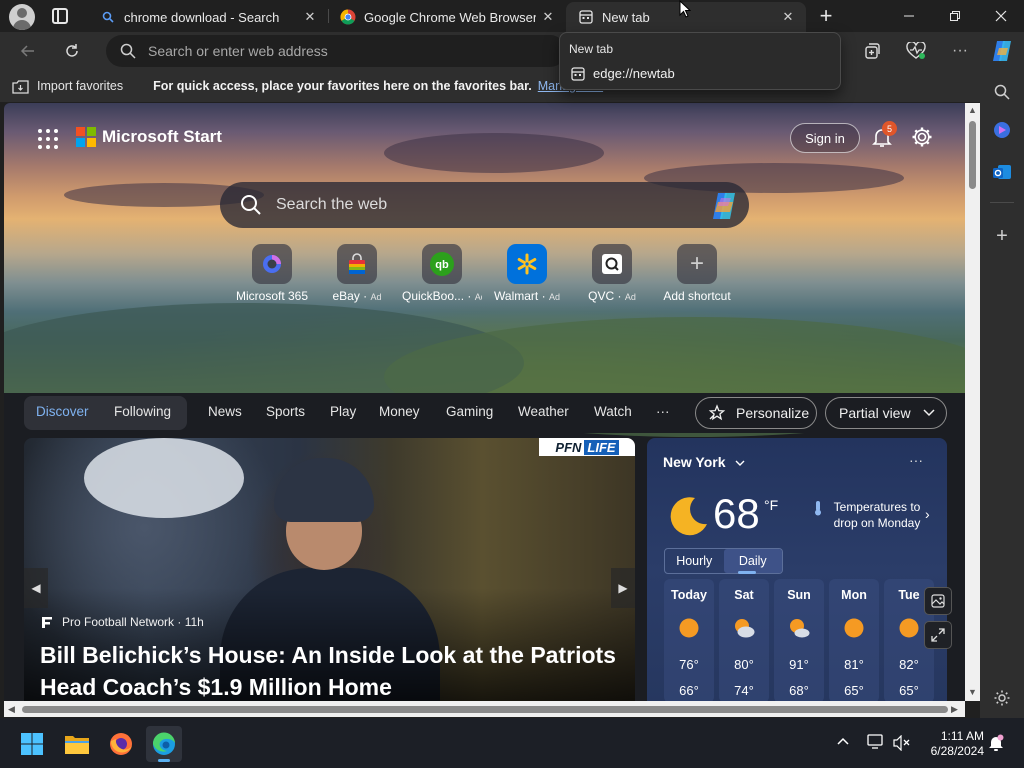 The image size is (1024, 768). I want to click on settings-and-more-icon: ···, so click(960, 51).